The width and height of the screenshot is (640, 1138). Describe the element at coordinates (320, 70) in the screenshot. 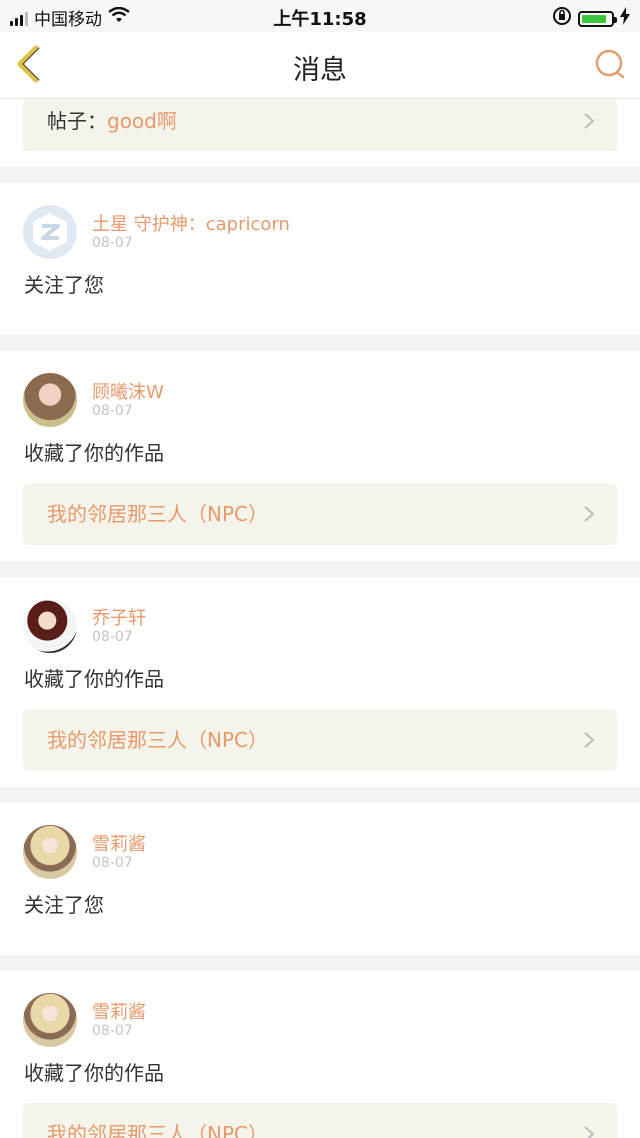

I see `page-title: 消息` at that location.